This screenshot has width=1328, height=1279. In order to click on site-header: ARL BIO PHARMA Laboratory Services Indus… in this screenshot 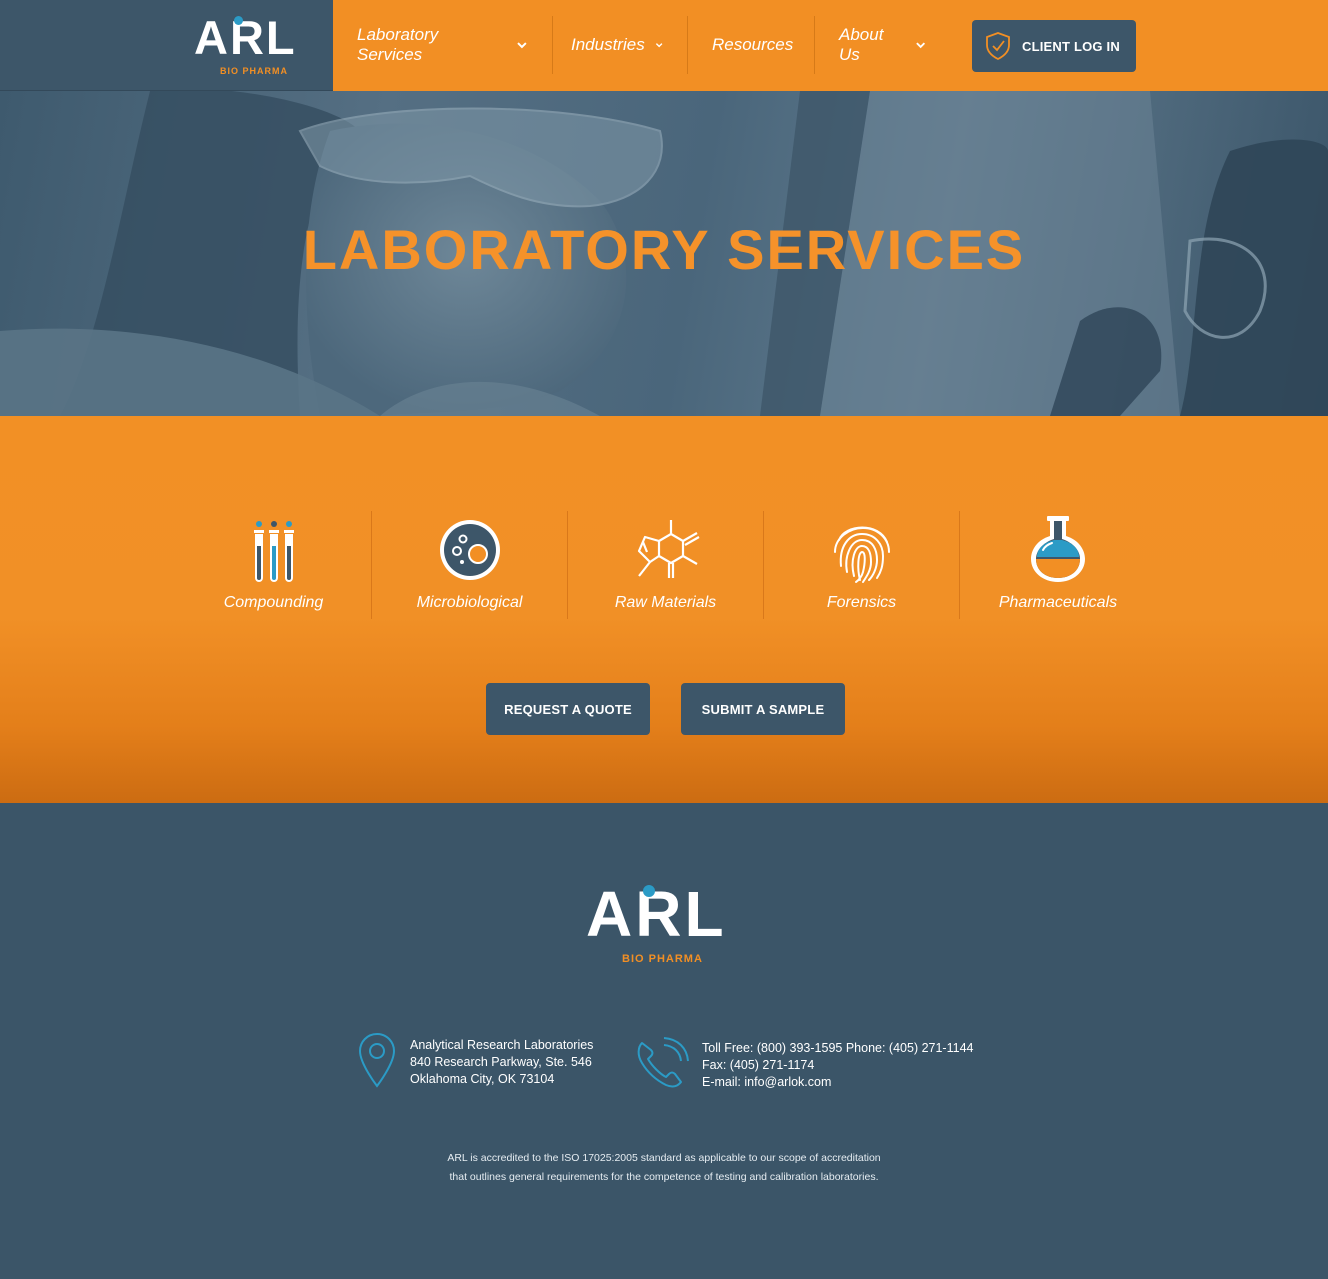, I will do `click(664, 45)`.